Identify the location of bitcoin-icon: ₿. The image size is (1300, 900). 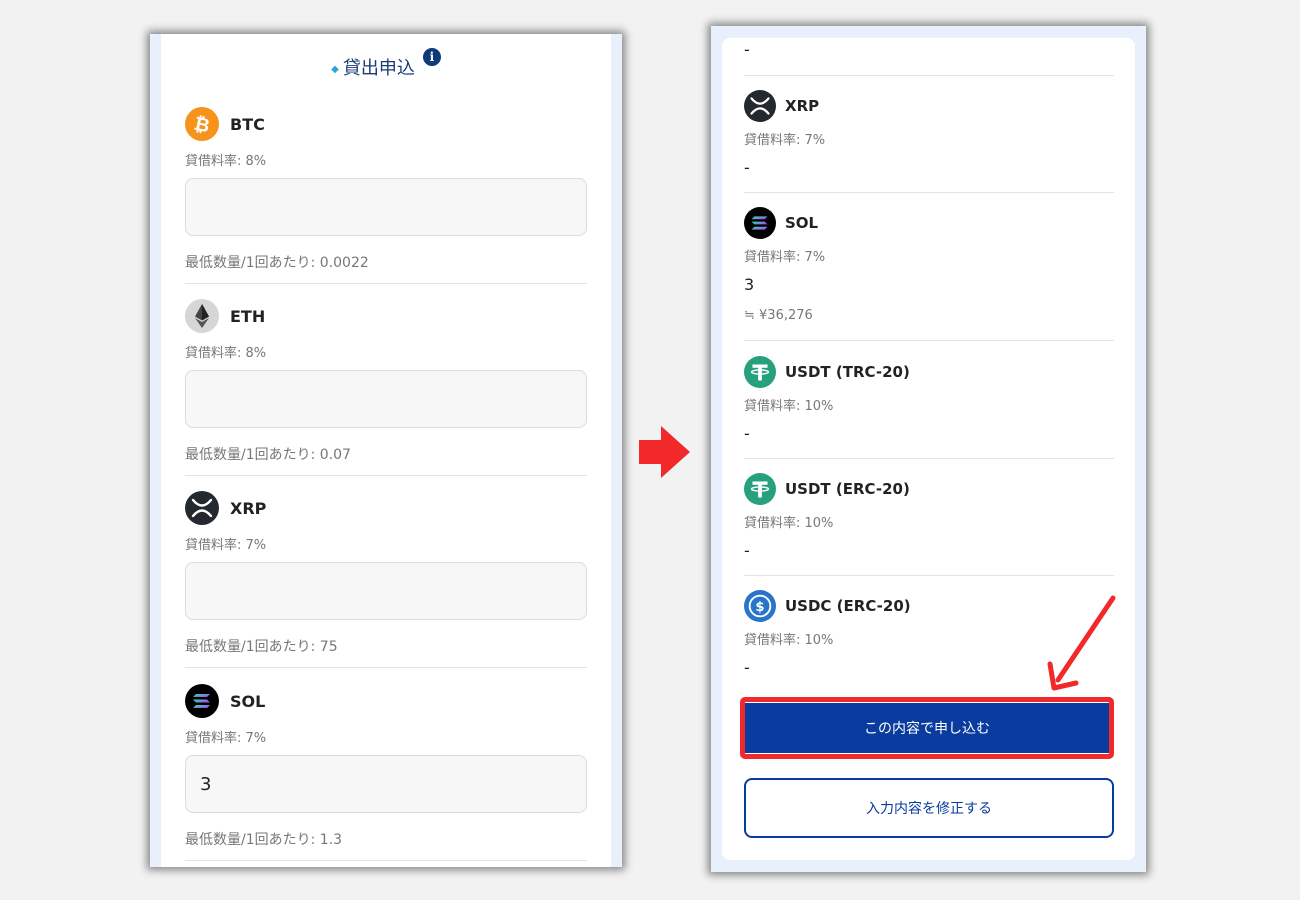
(202, 124).